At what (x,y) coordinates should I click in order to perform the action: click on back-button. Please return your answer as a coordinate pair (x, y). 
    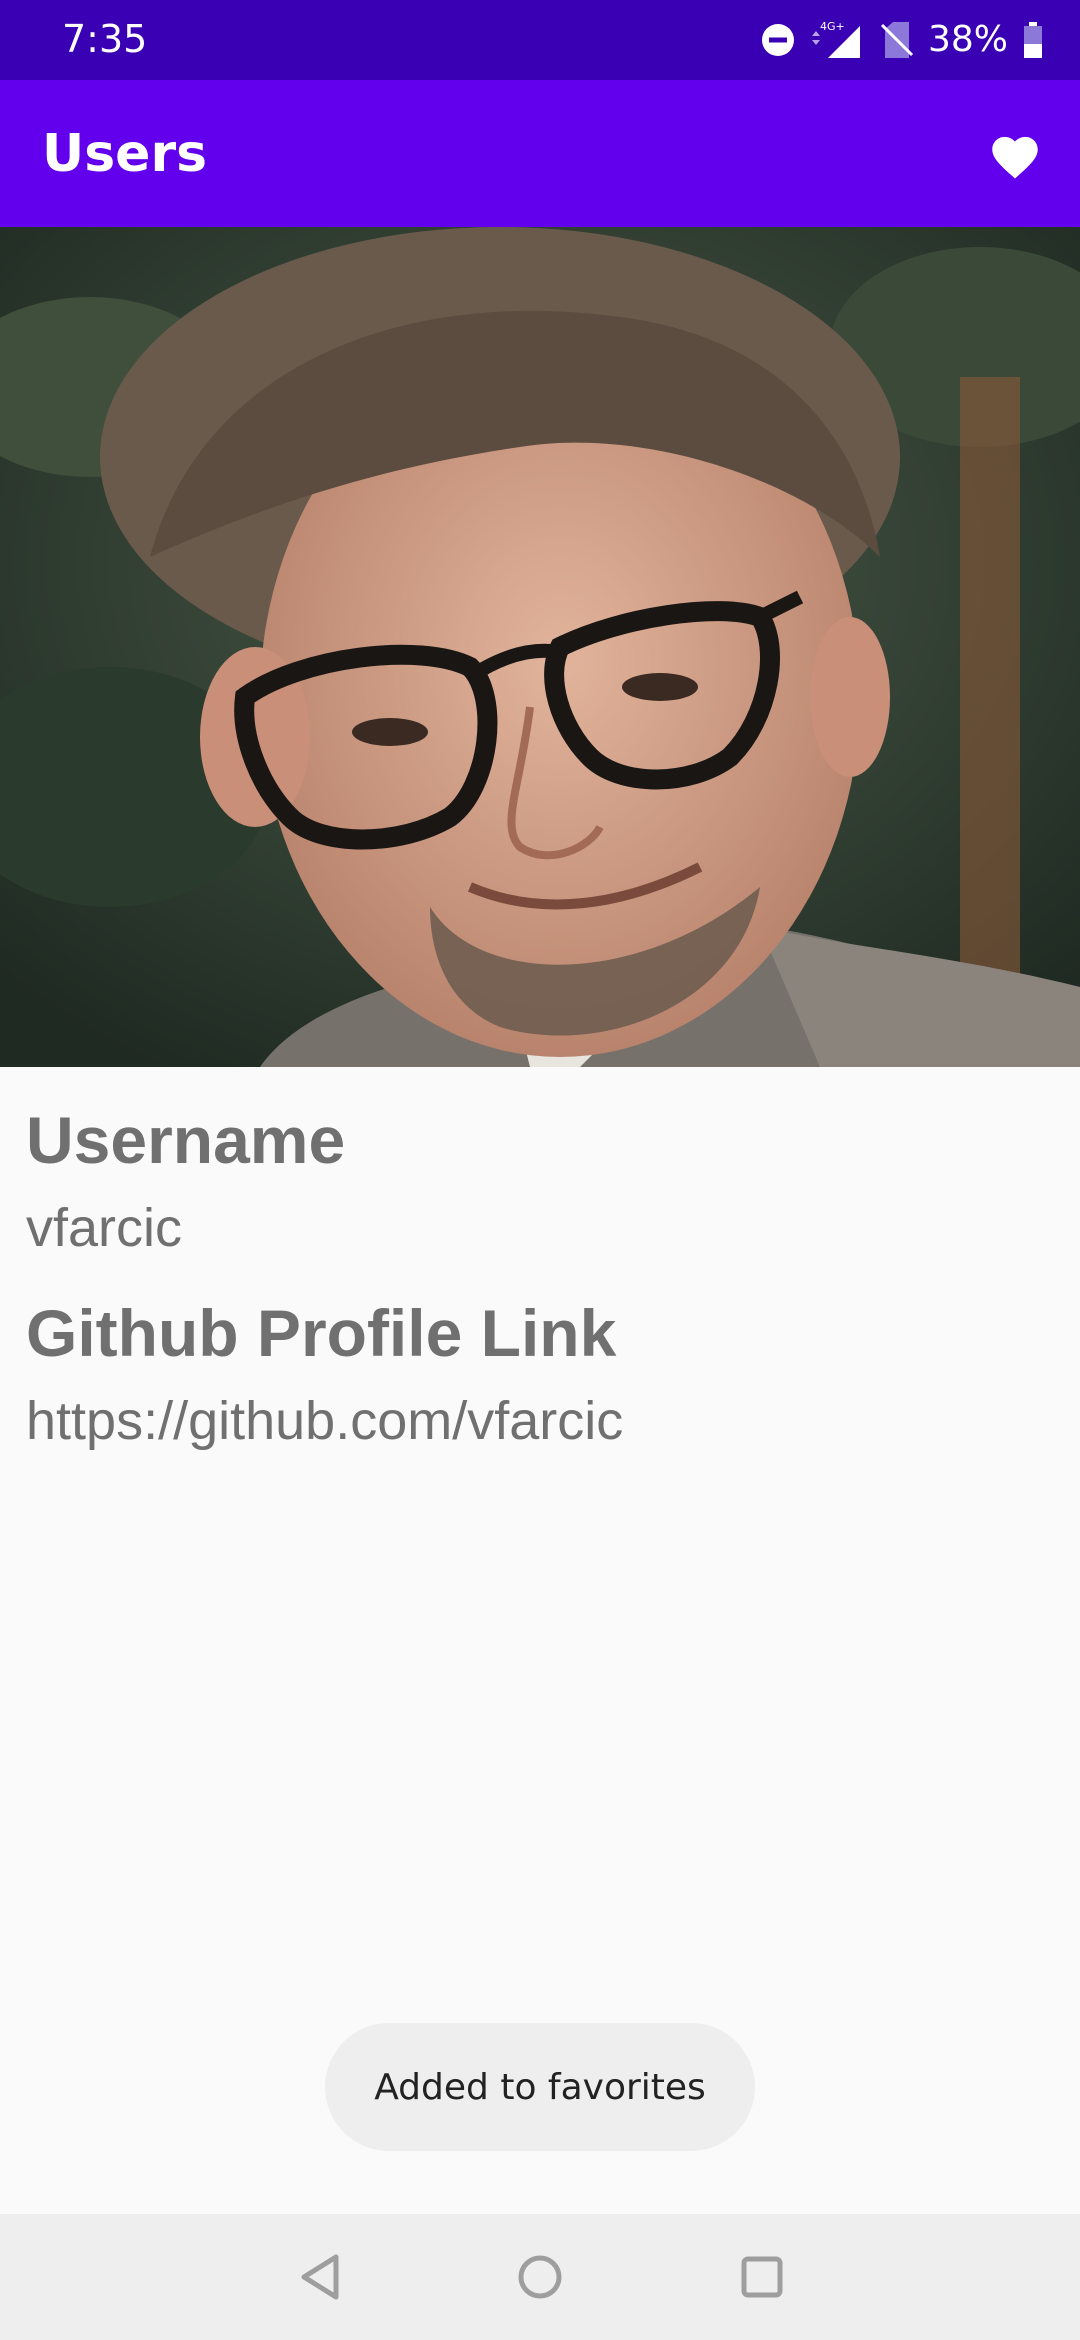
    Looking at the image, I should click on (320, 2277).